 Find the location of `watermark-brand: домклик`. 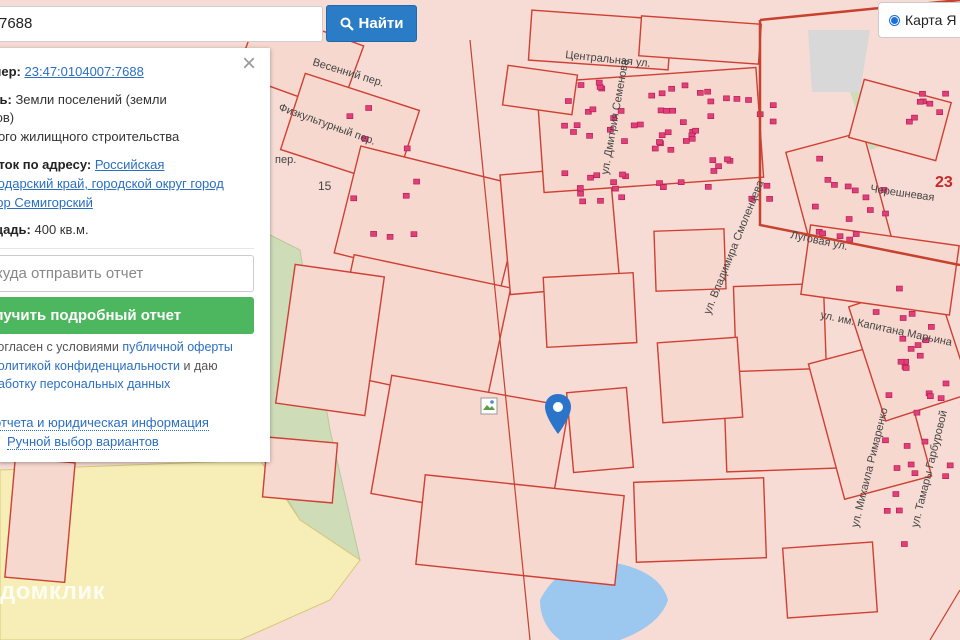

watermark-brand: домклик is located at coordinates (52, 592).